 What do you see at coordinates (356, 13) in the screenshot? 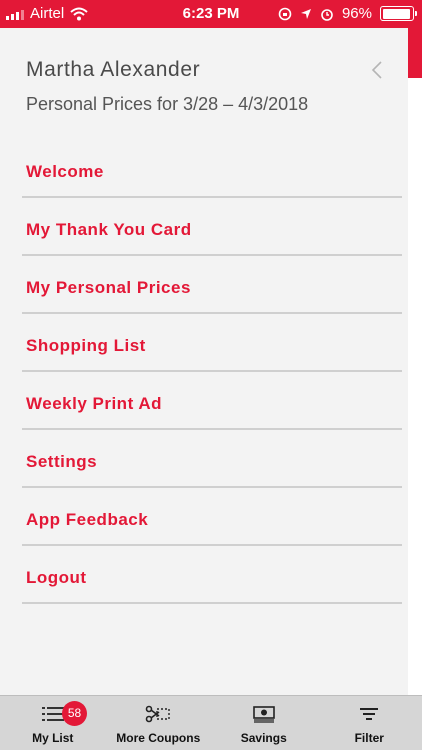
I see `battery-percent: 96%` at bounding box center [356, 13].